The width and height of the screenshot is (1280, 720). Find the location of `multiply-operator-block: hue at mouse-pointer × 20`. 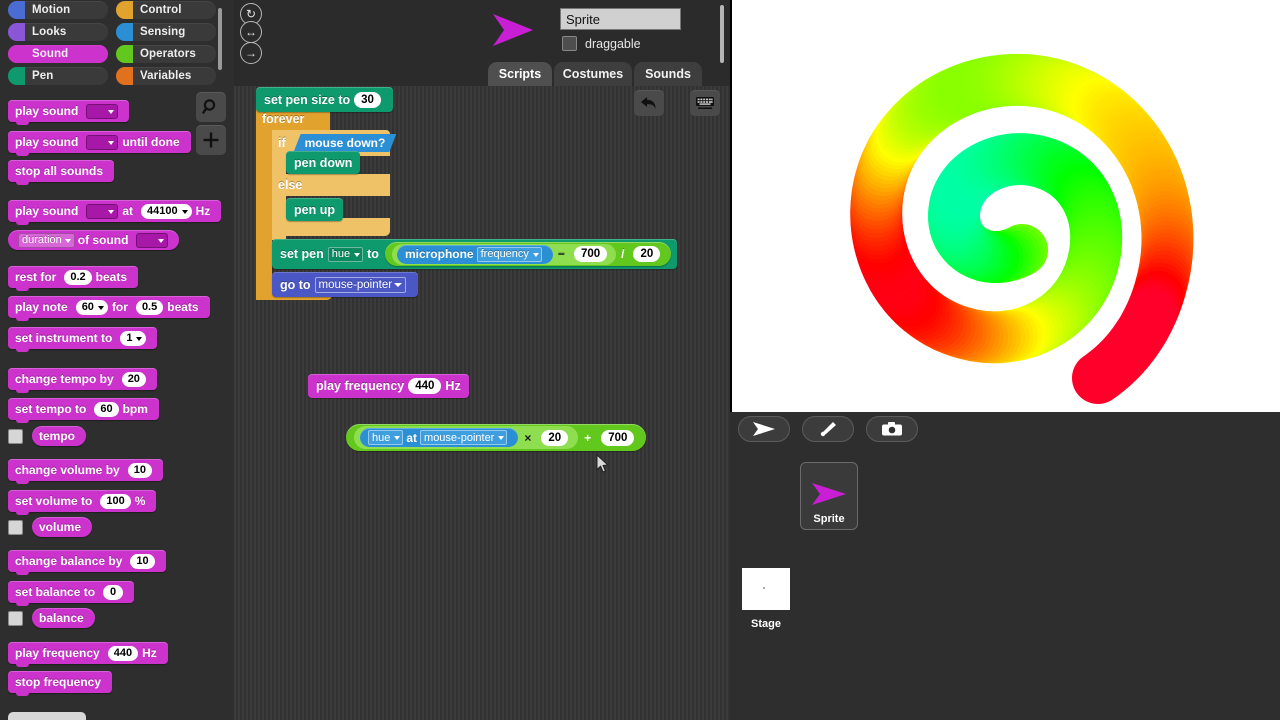

multiply-operator-block: hue at mouse-pointer × 20 is located at coordinates (466, 437).